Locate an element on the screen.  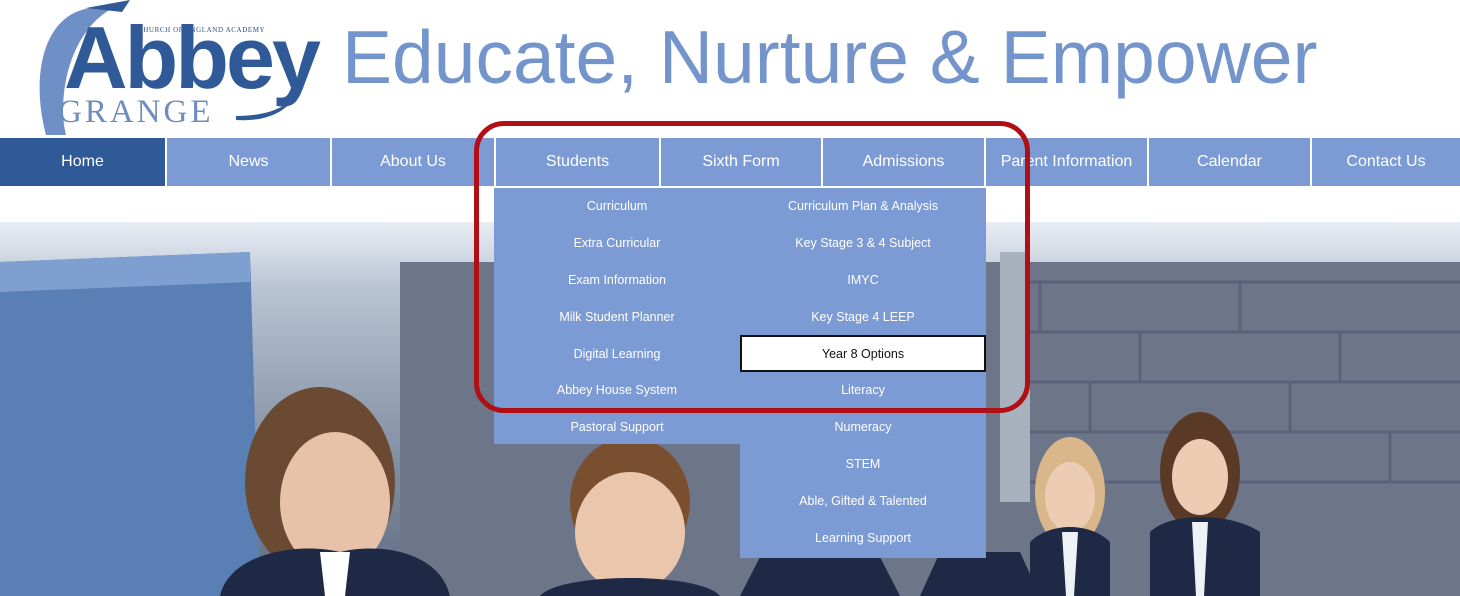
submenu-item-learning-support: Learning Support is located at coordinates (863, 537).